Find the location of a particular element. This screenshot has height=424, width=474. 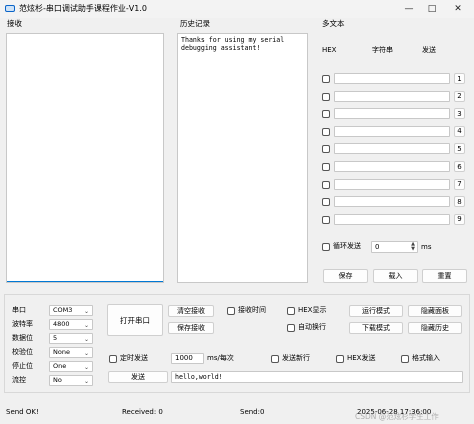

focus-underline is located at coordinates (85, 281).